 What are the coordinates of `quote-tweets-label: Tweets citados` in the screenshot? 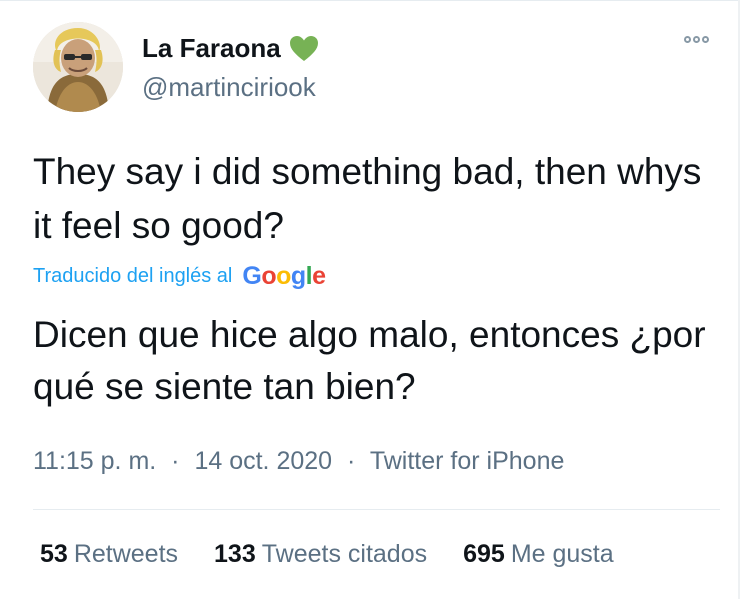 It's located at (344, 554).